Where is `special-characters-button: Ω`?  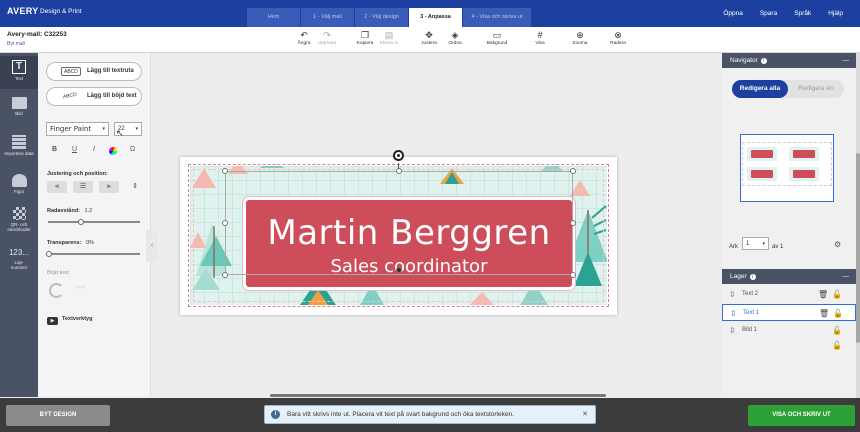
special-characters-button: Ω is located at coordinates (132, 149).